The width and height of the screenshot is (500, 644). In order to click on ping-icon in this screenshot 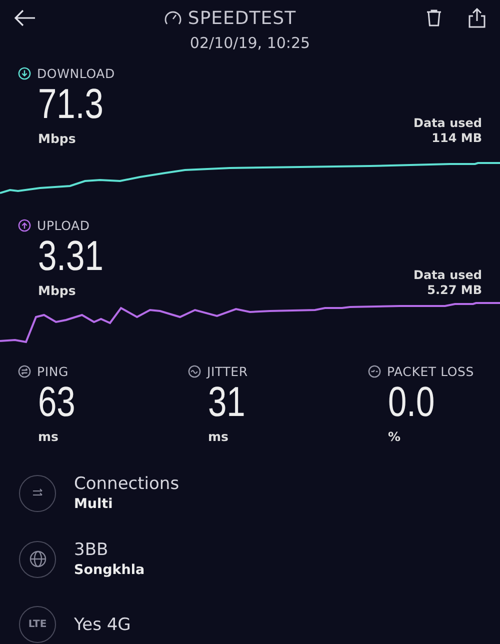, I will do `click(24, 371)`.